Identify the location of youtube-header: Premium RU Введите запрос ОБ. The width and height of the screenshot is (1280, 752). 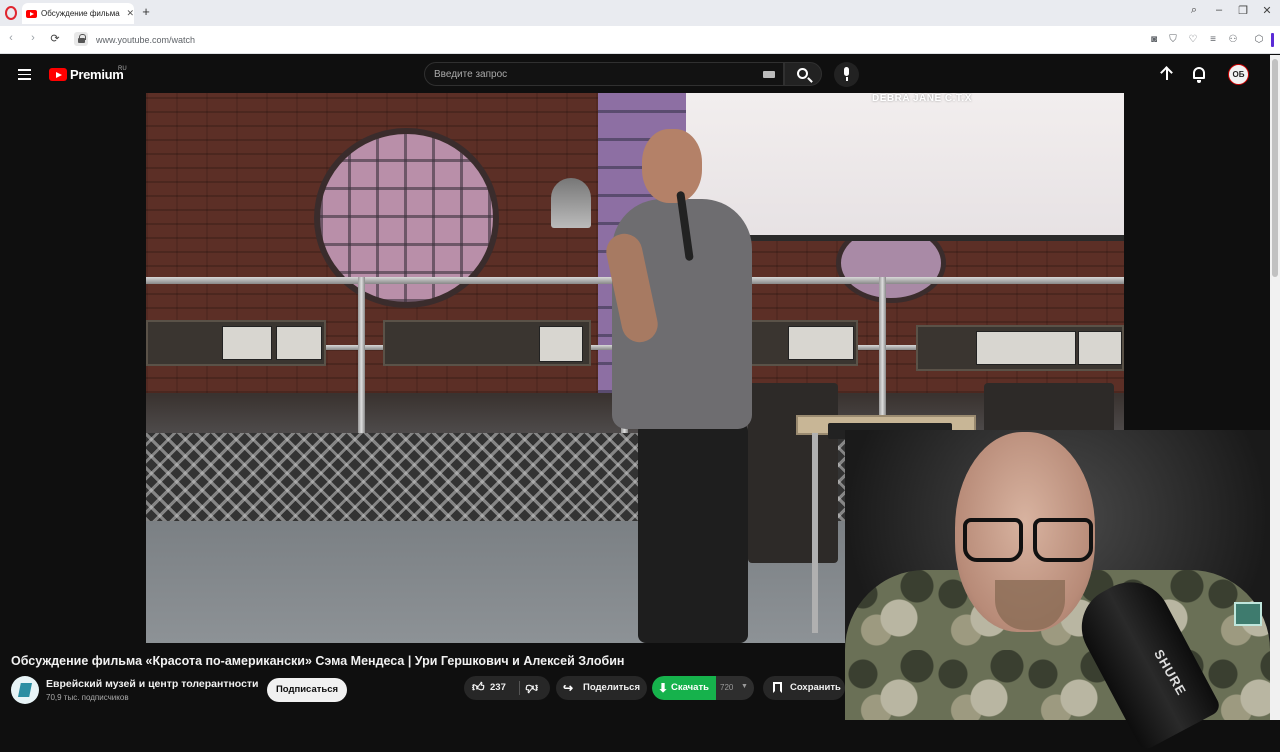
(635, 74).